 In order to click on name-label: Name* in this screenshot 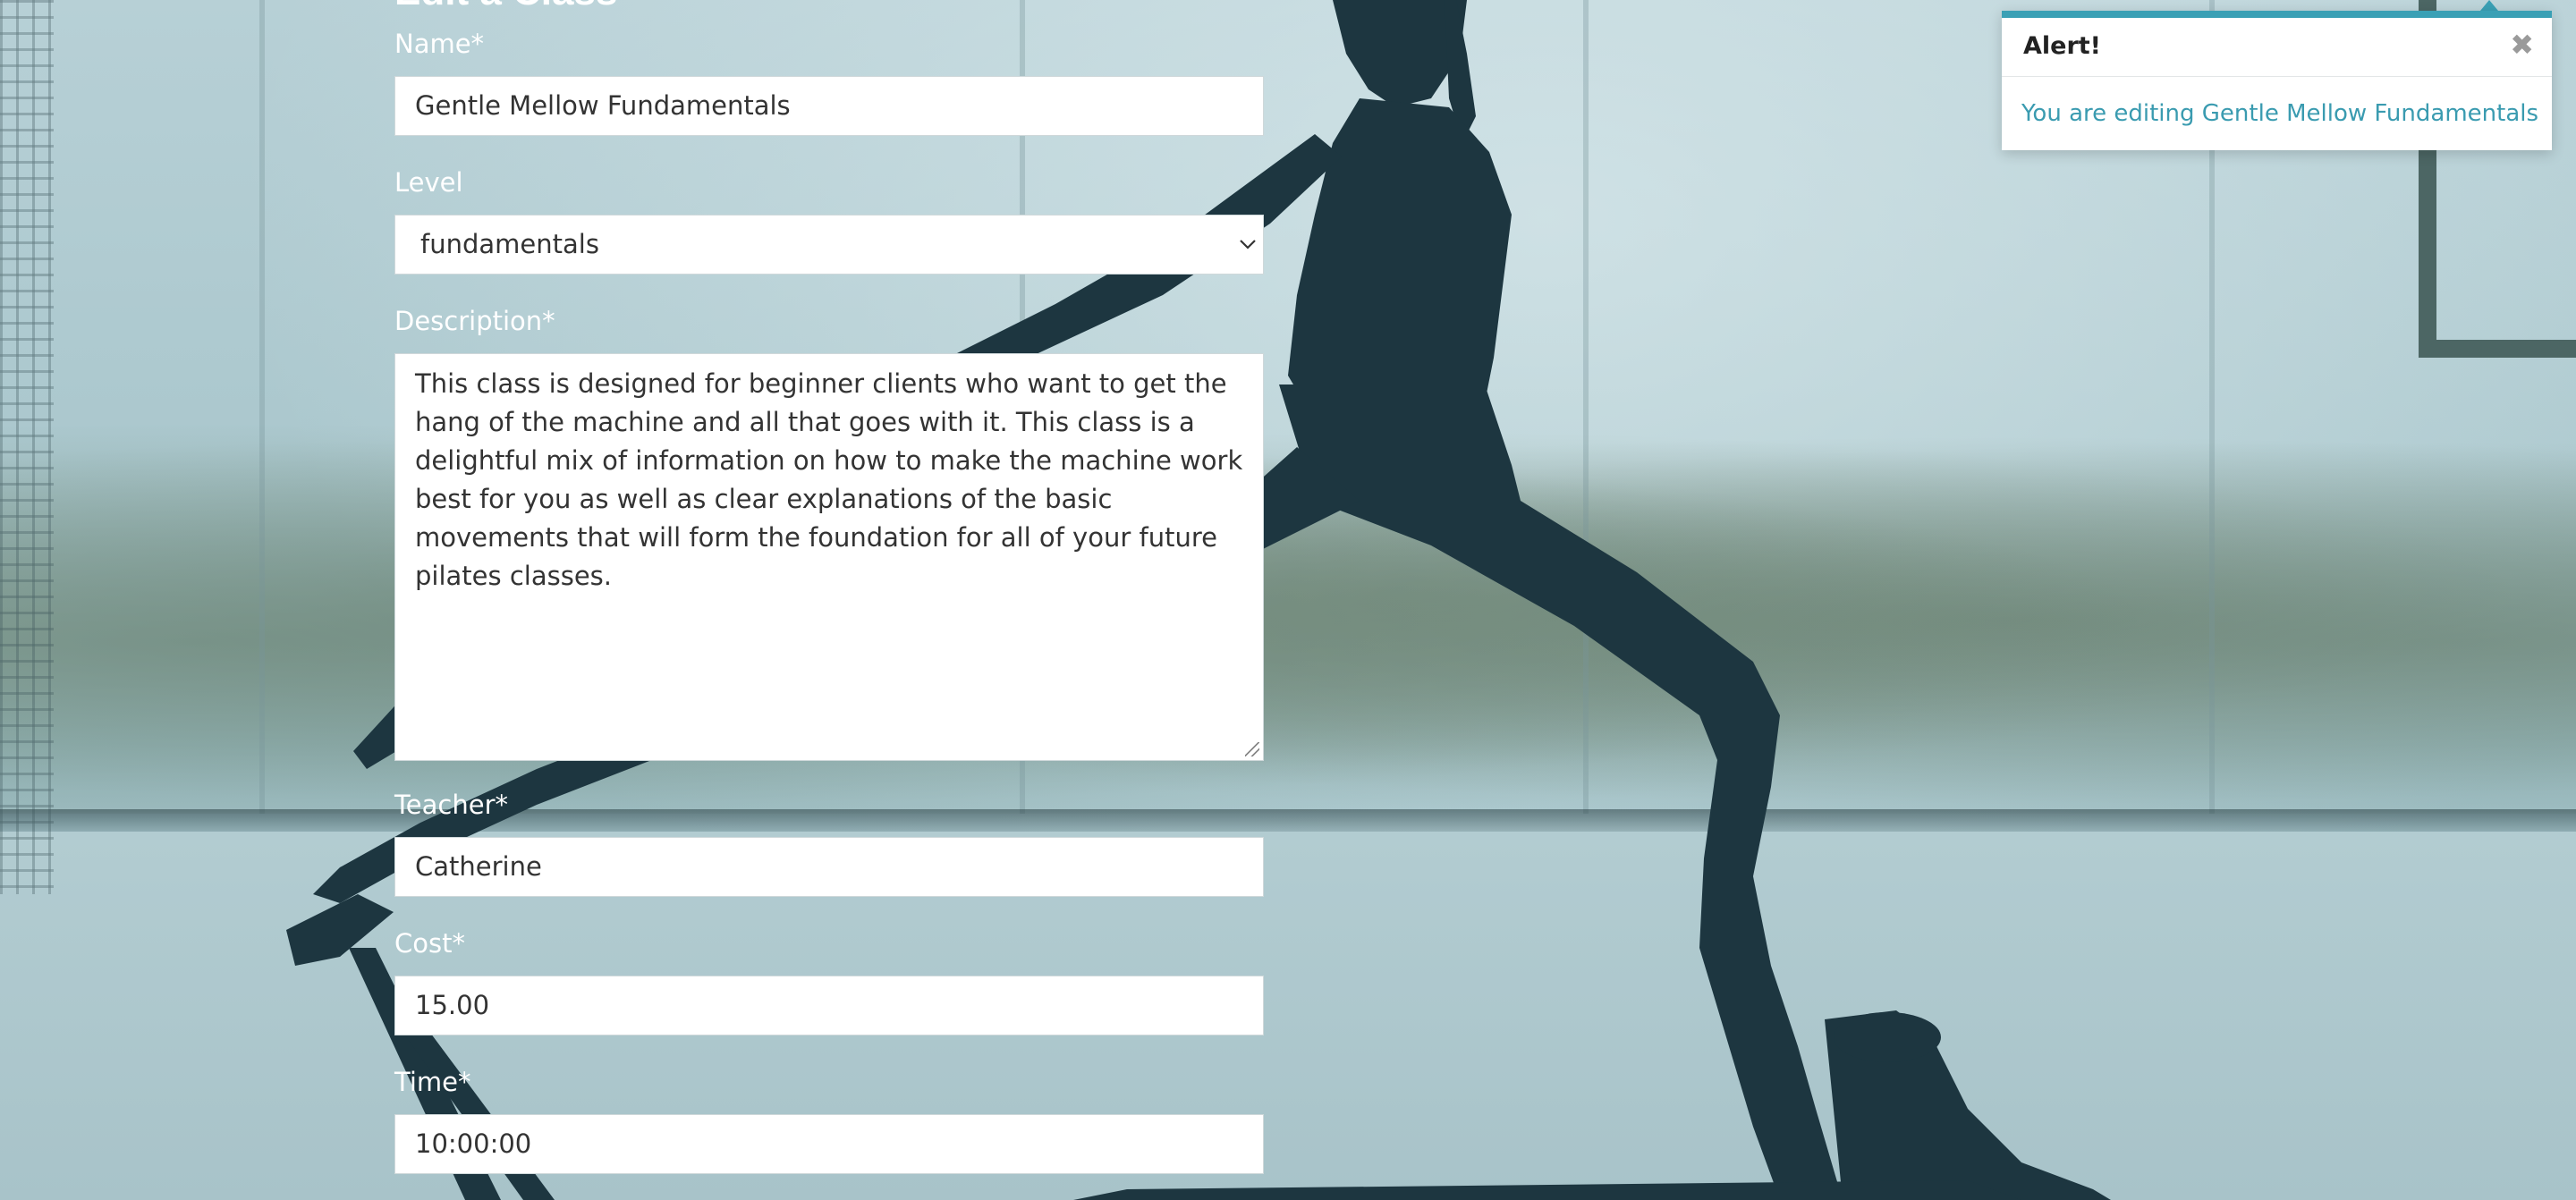, I will do `click(439, 44)`.